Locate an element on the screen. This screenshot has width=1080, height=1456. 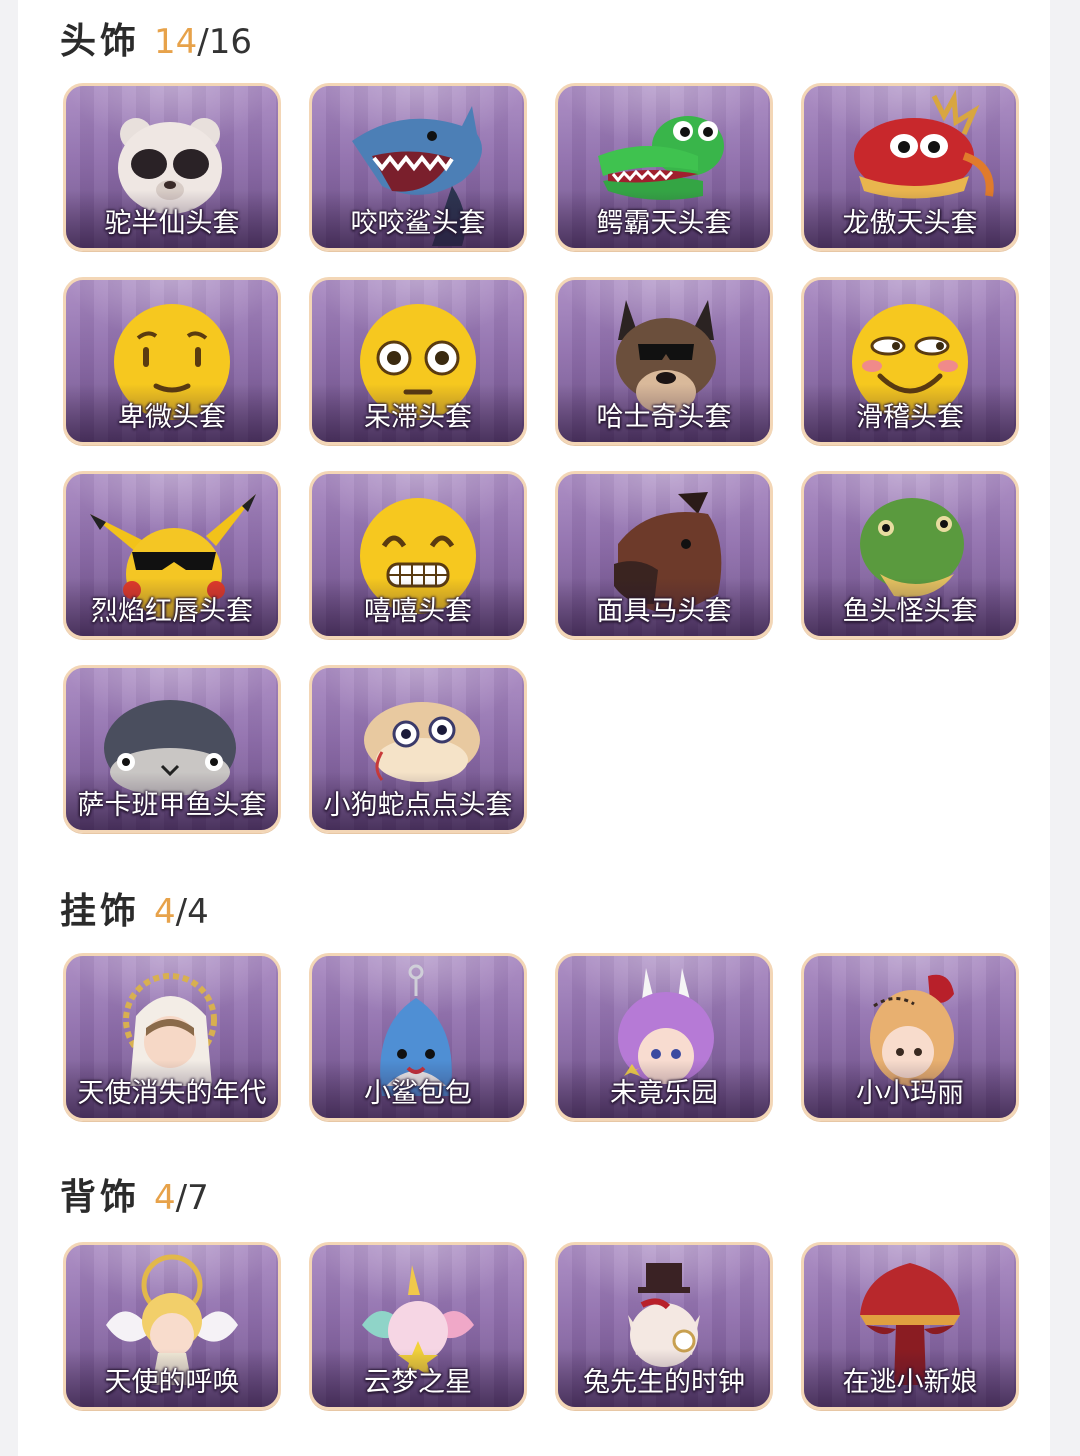
item-label: 小狗蛇点点头套 is located at coordinates (418, 805).